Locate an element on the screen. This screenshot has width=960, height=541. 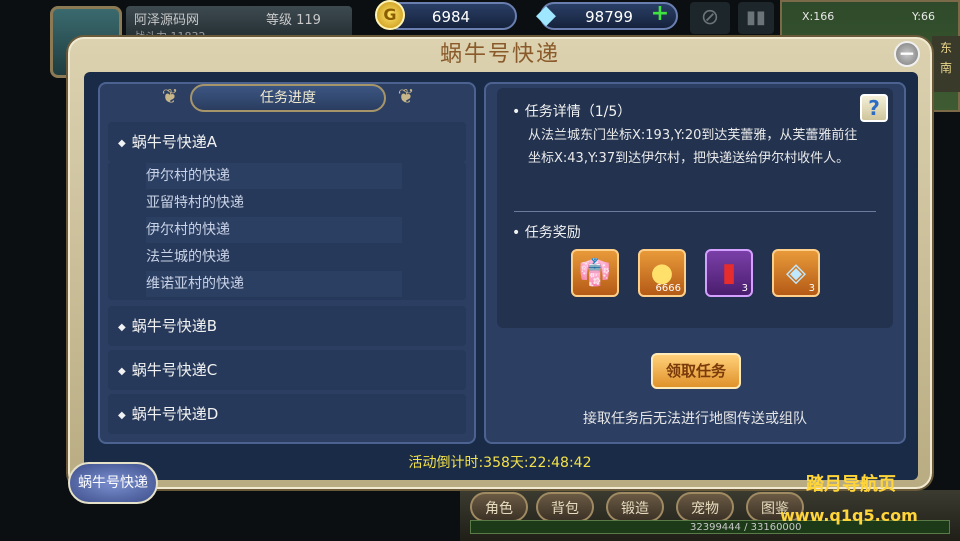
task-progress-header: 任务进度 is located at coordinates (288, 98).